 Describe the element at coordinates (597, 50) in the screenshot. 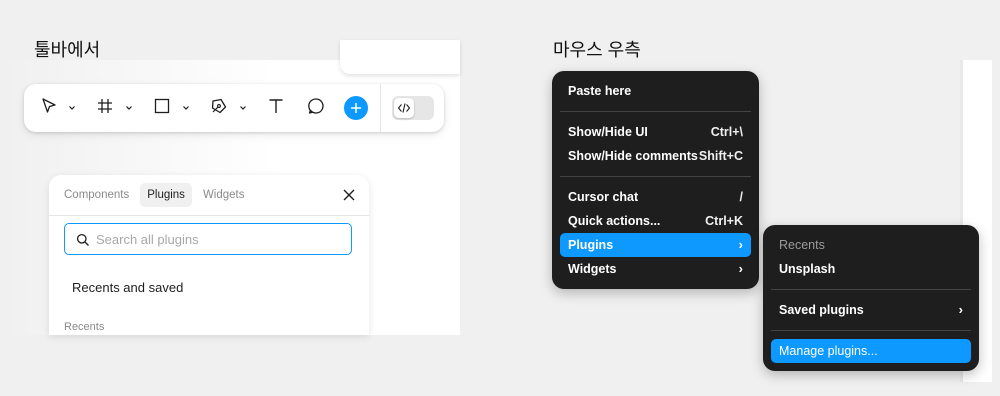

I see `right-click-caption: 마우스 우측` at that location.